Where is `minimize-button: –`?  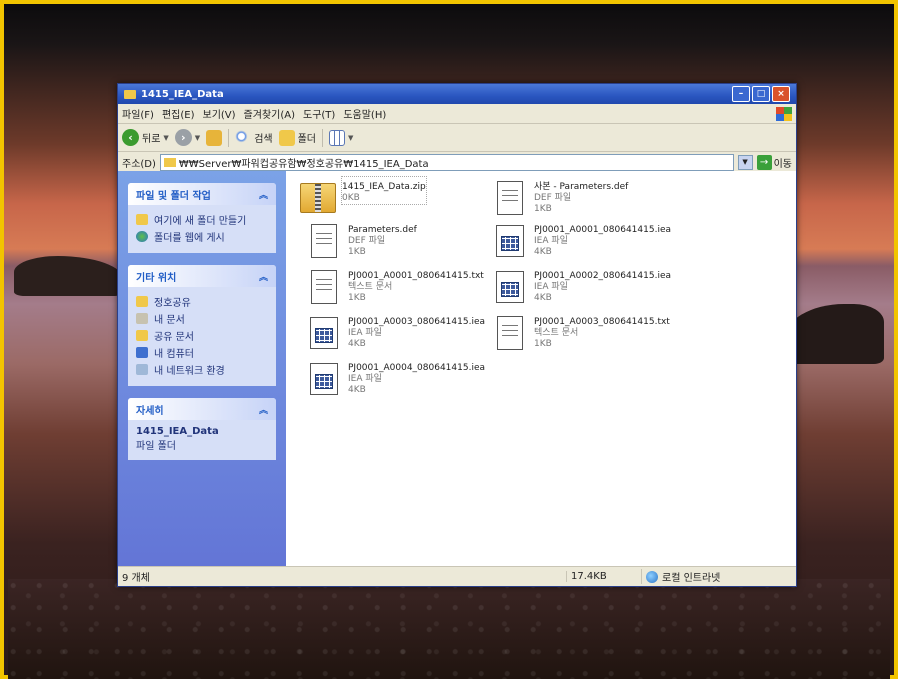 minimize-button: – is located at coordinates (741, 94).